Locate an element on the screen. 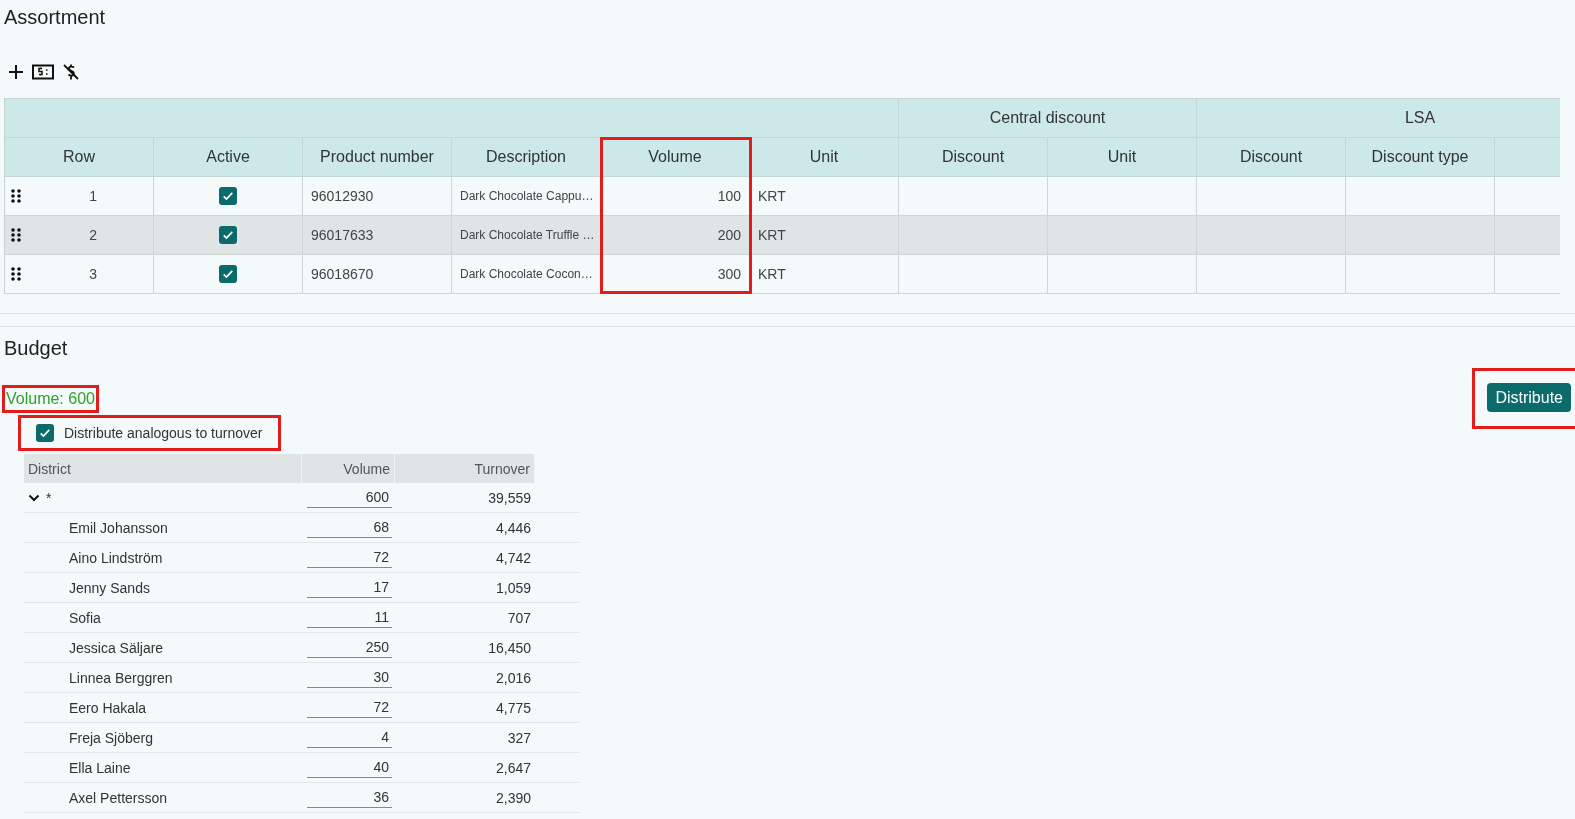 This screenshot has width=1575, height=819. volume-field: 4 is located at coordinates (349, 737).